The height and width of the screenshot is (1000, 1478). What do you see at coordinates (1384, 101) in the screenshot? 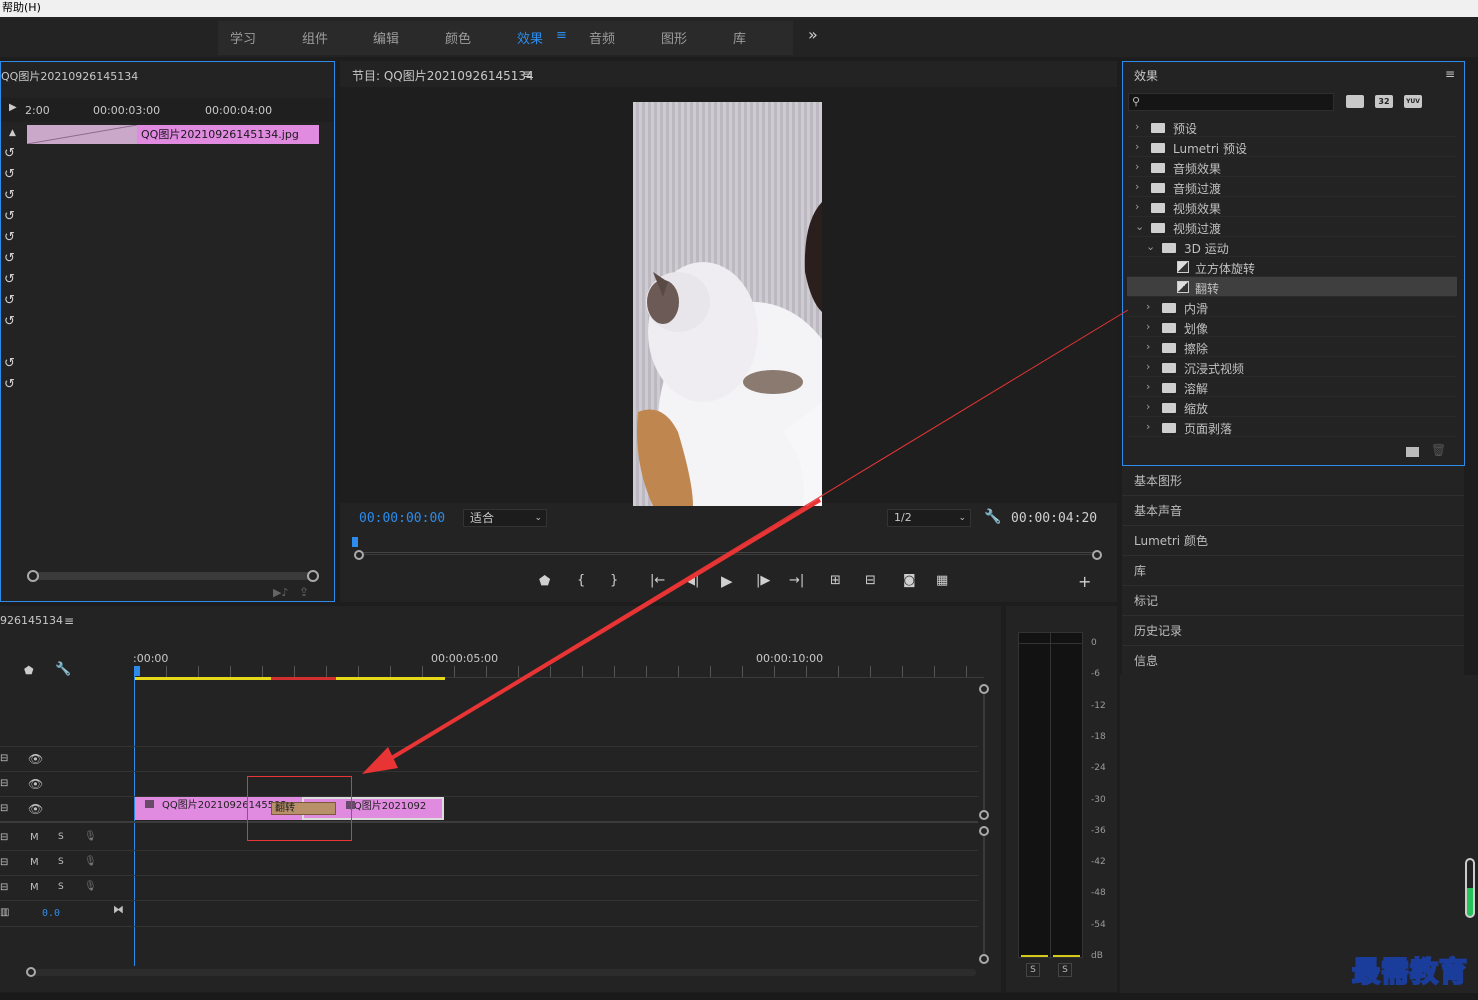
I see `32bit-effects-icon: 32` at bounding box center [1384, 101].